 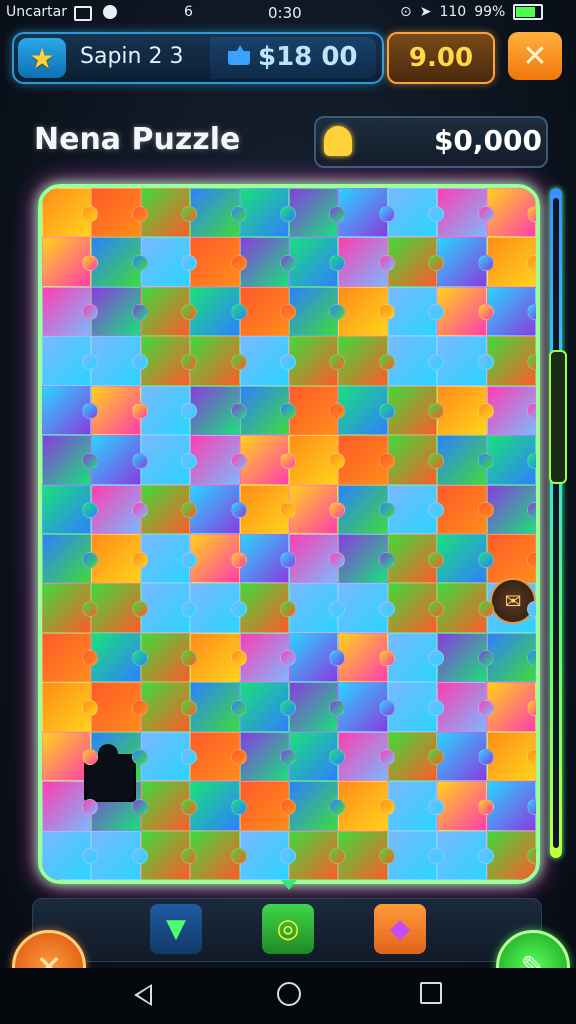 What do you see at coordinates (431, 993) in the screenshot?
I see `recent-apps-icon` at bounding box center [431, 993].